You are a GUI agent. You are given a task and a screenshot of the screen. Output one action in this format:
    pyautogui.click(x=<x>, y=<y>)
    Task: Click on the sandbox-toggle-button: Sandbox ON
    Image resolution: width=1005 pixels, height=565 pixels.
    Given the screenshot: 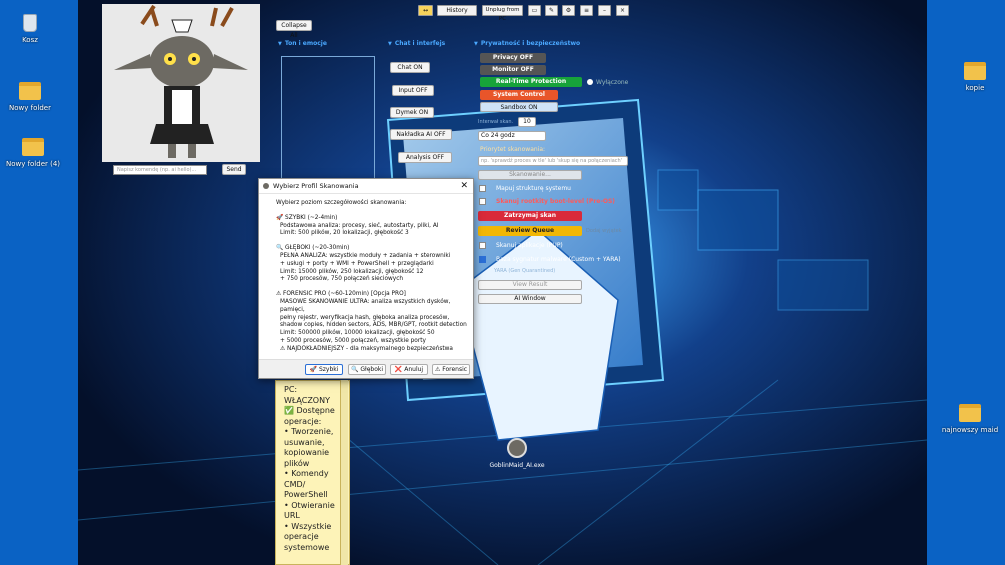 What is the action you would take?
    pyautogui.click(x=519, y=107)
    